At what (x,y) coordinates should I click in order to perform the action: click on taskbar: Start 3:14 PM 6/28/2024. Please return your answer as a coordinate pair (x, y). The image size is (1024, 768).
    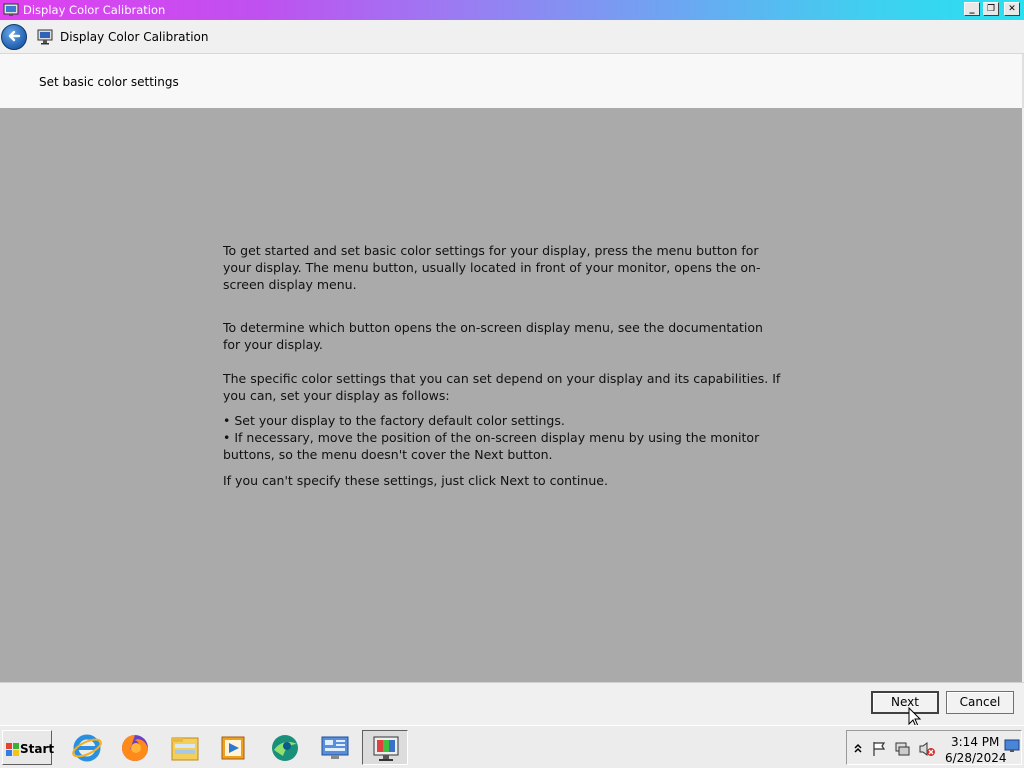
    Looking at the image, I should click on (512, 746).